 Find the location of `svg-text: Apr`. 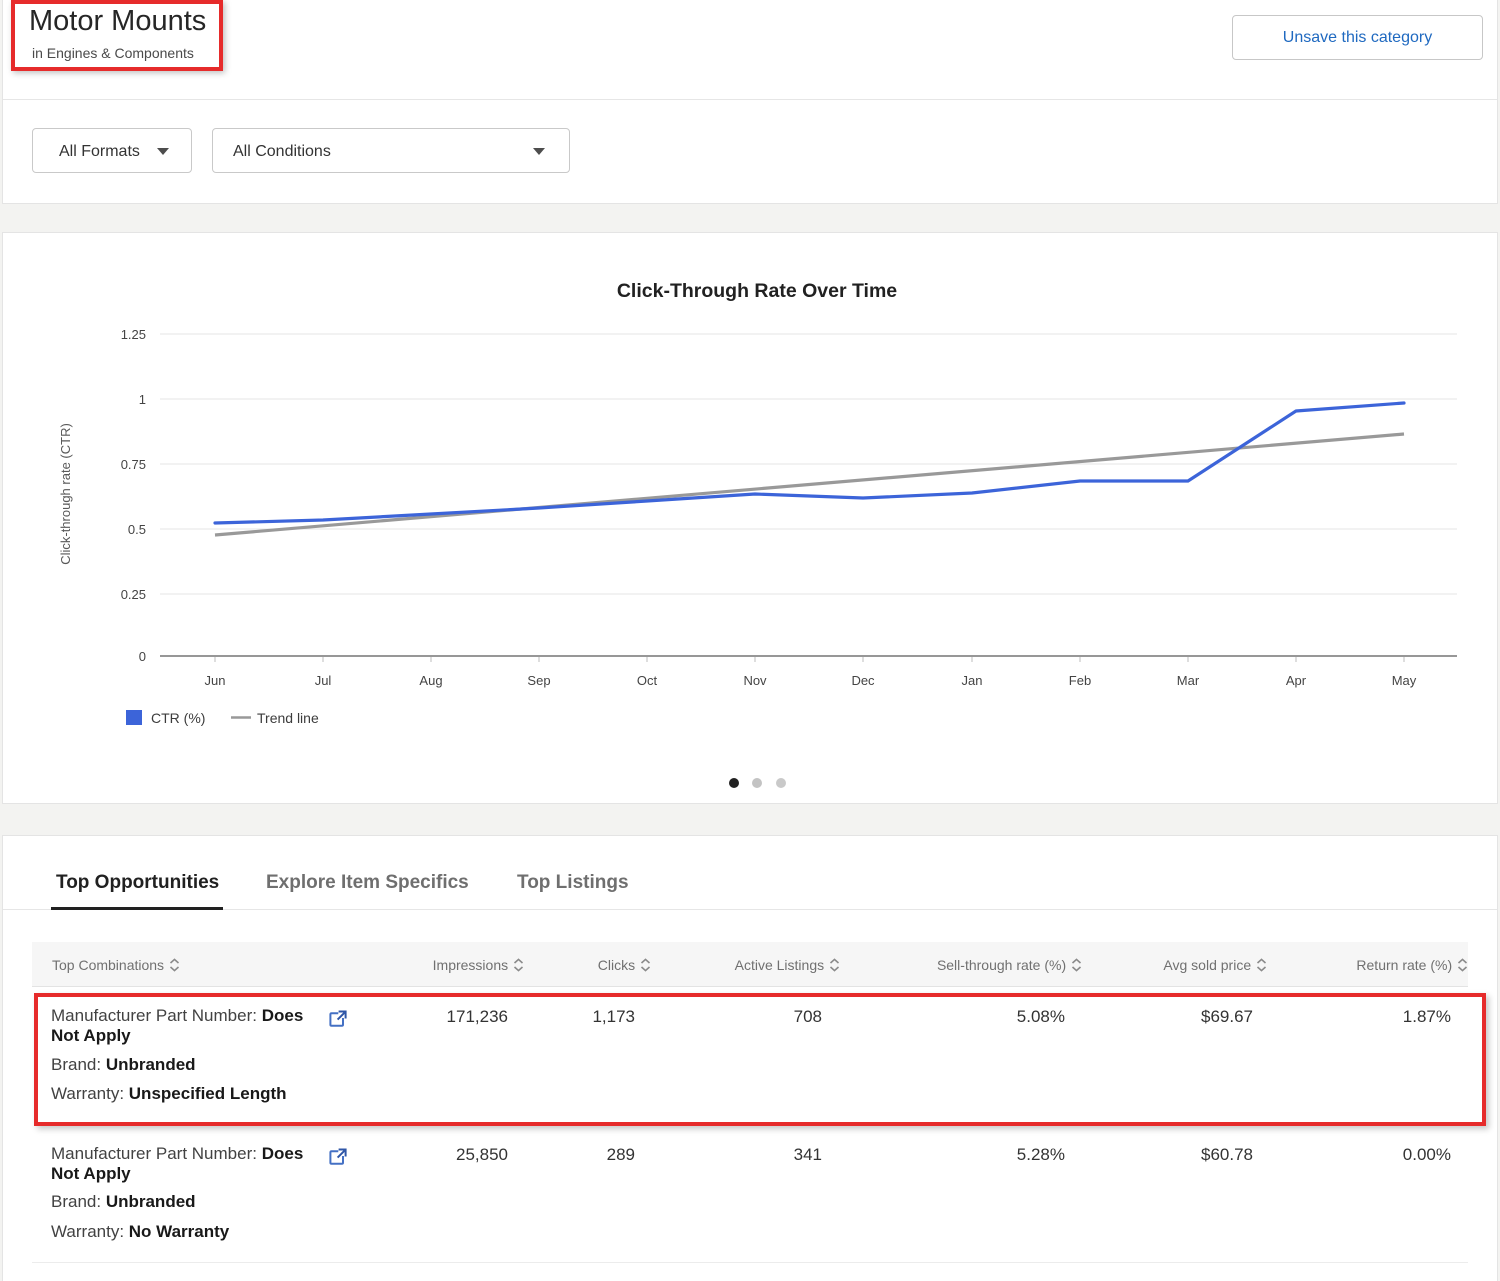

svg-text: Apr is located at coordinates (1296, 680).